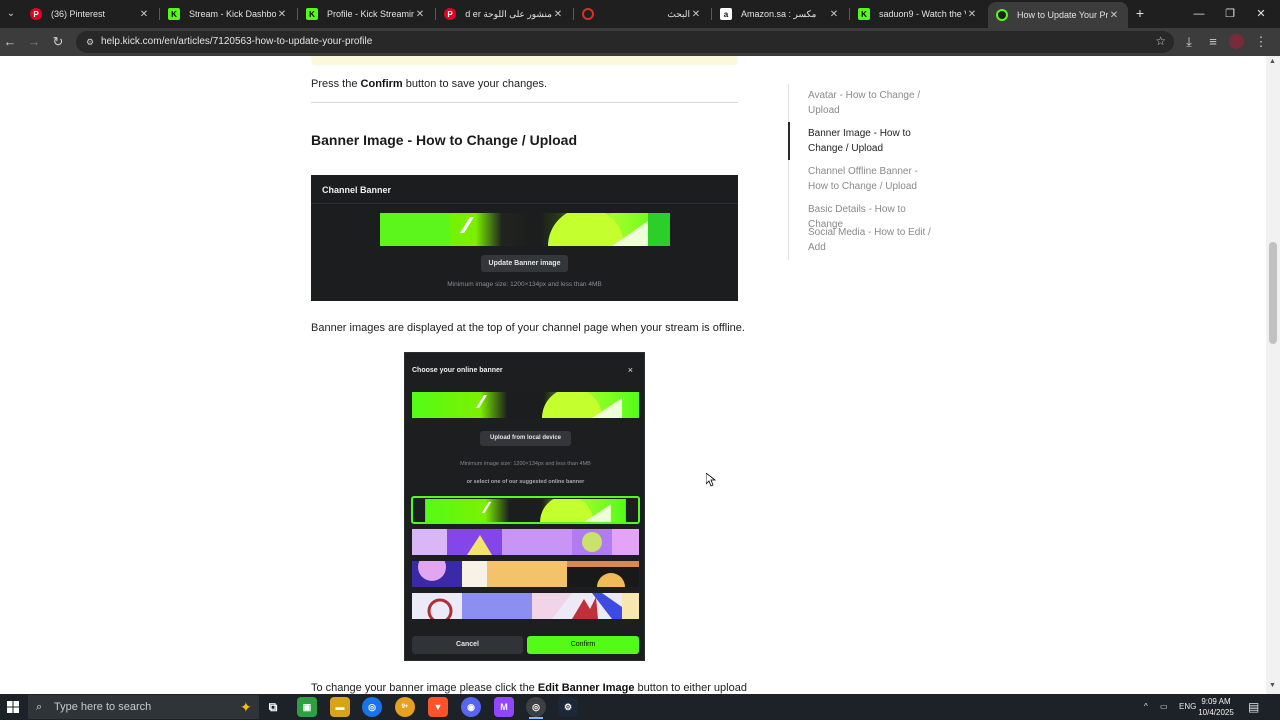 The width and height of the screenshot is (1280, 720). Describe the element at coordinates (1261, 14) in the screenshot. I see `close-window-icon: ✕` at that location.